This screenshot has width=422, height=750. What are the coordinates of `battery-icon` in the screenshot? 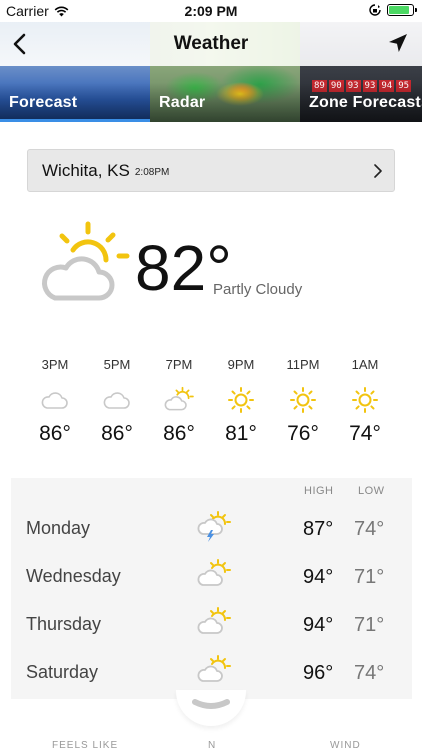 It's located at (402, 10).